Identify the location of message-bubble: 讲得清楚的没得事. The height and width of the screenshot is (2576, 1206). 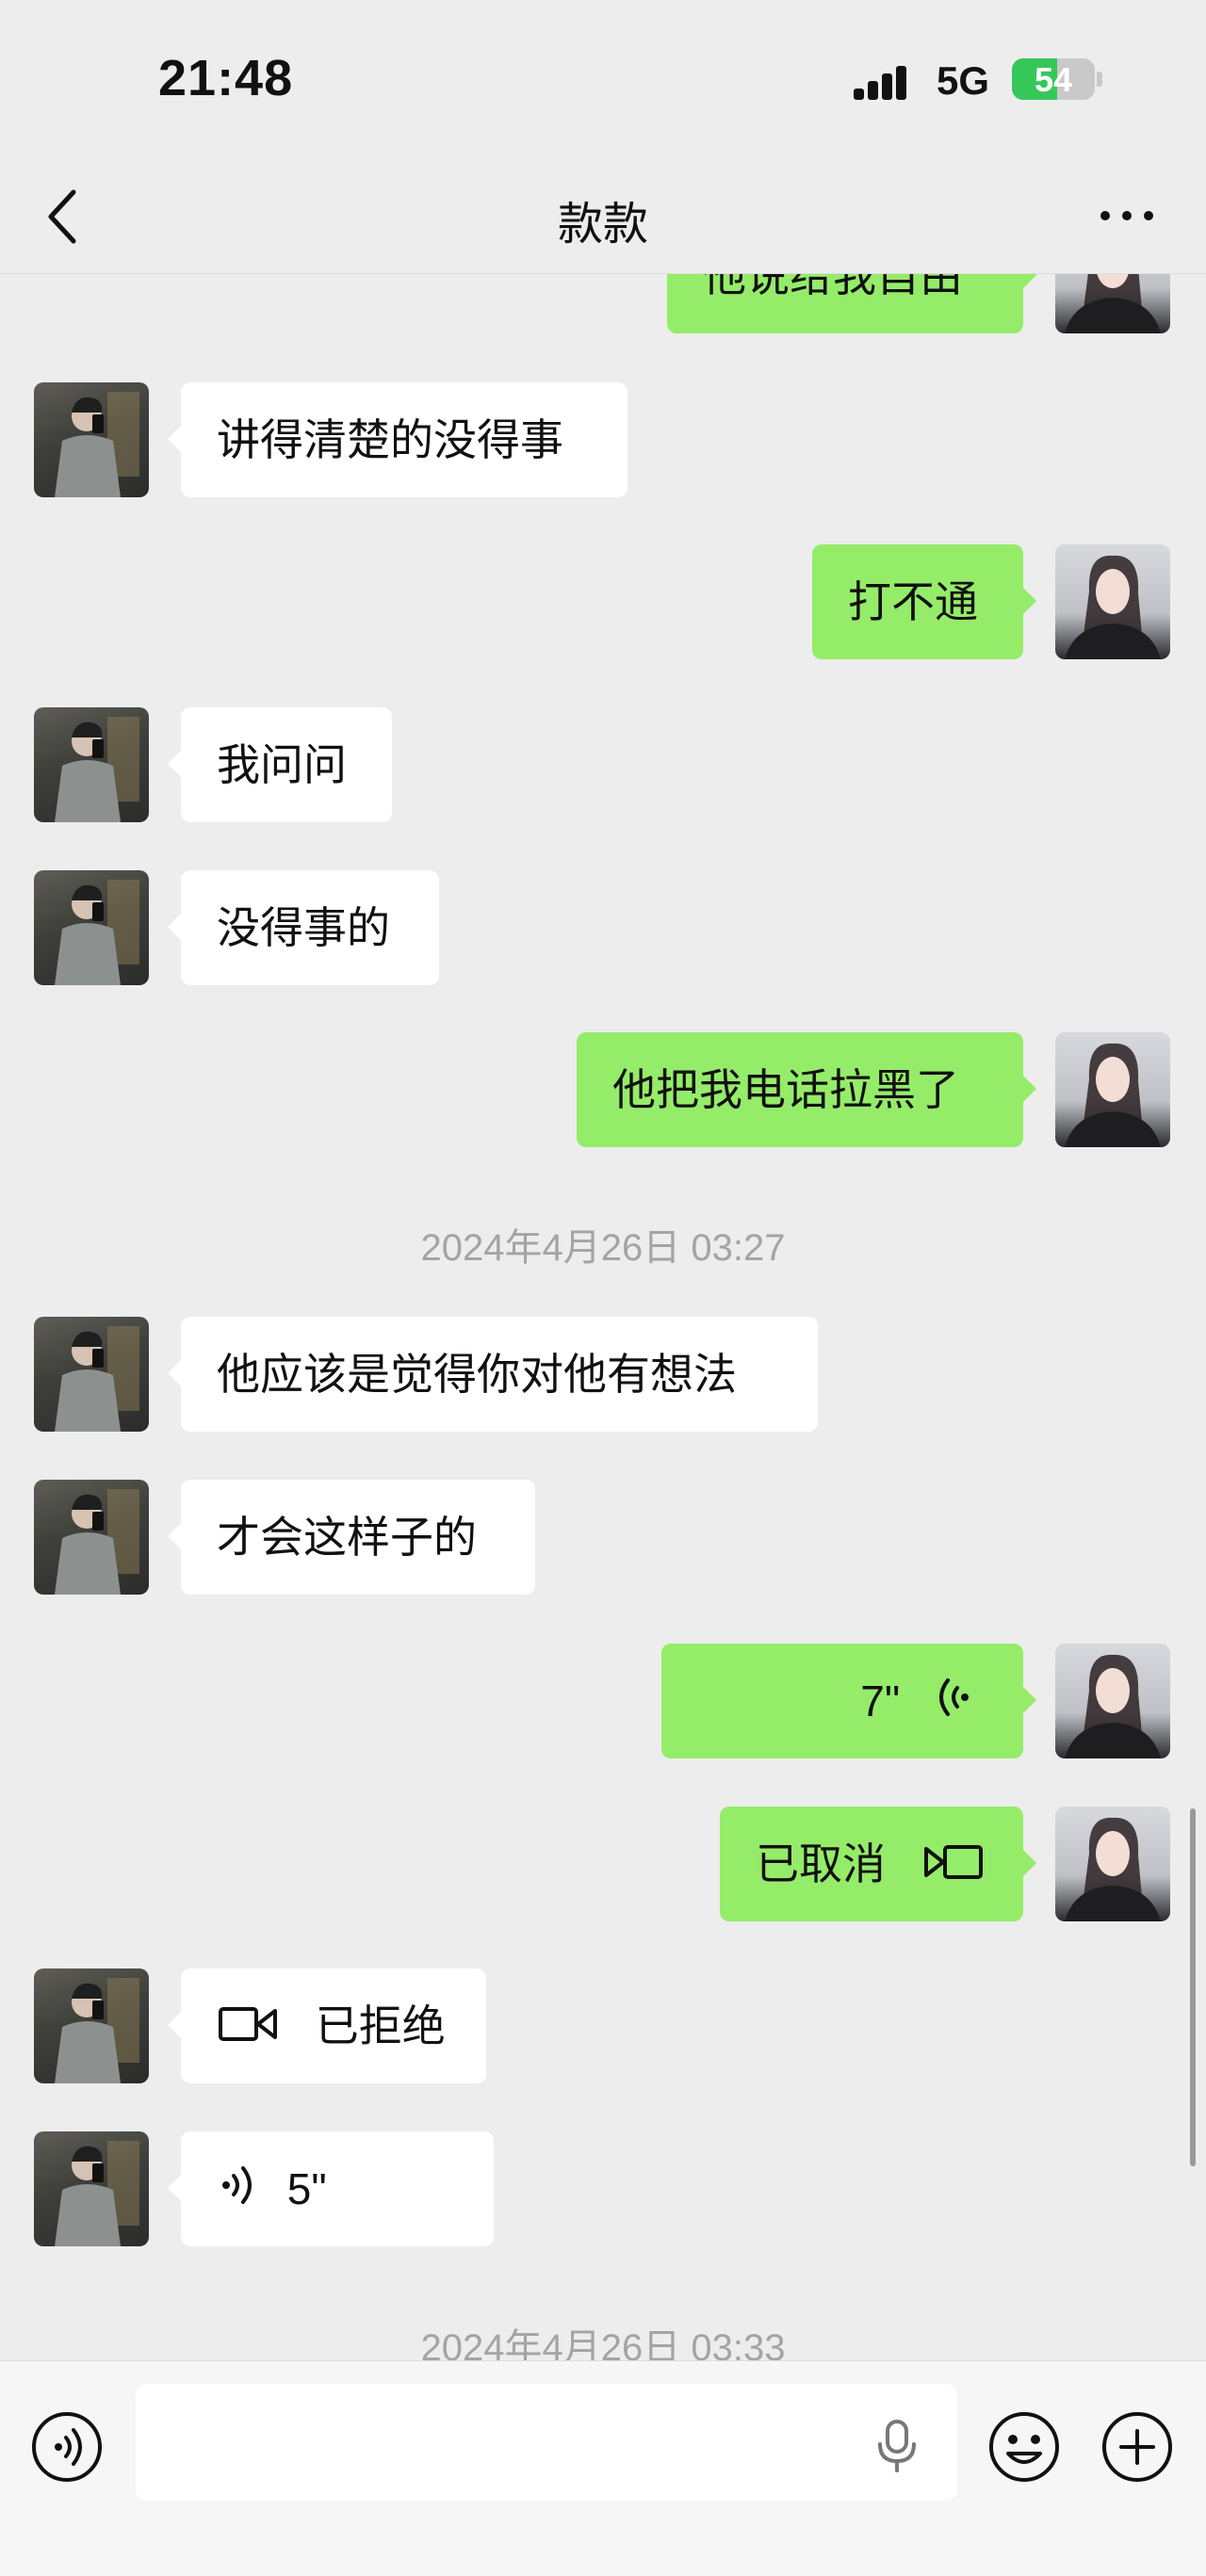
(397, 439).